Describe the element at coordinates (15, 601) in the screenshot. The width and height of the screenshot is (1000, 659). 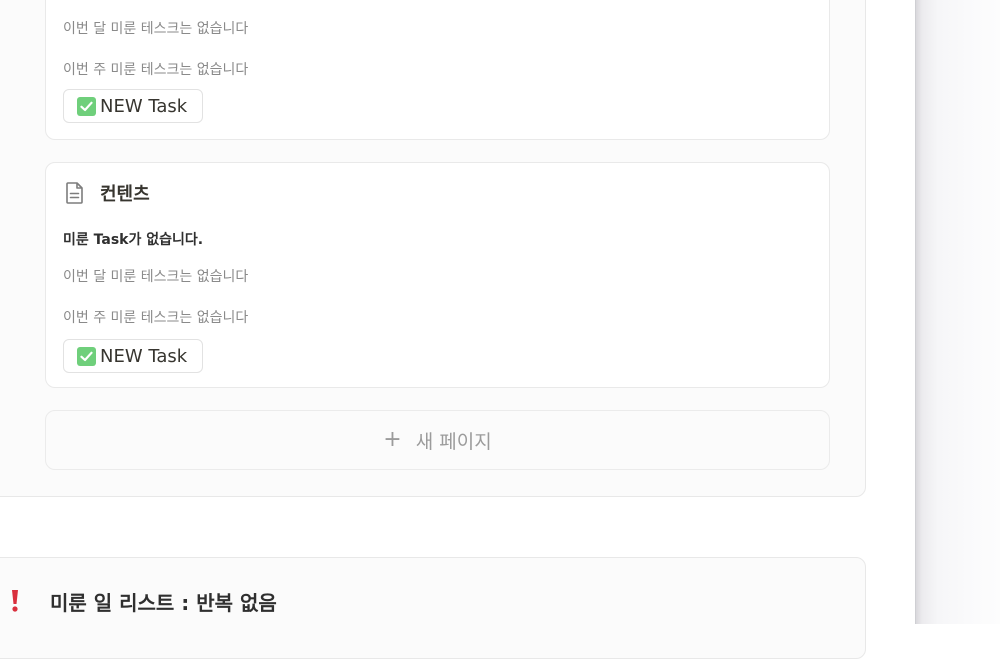
I see `exclamation-icon` at that location.